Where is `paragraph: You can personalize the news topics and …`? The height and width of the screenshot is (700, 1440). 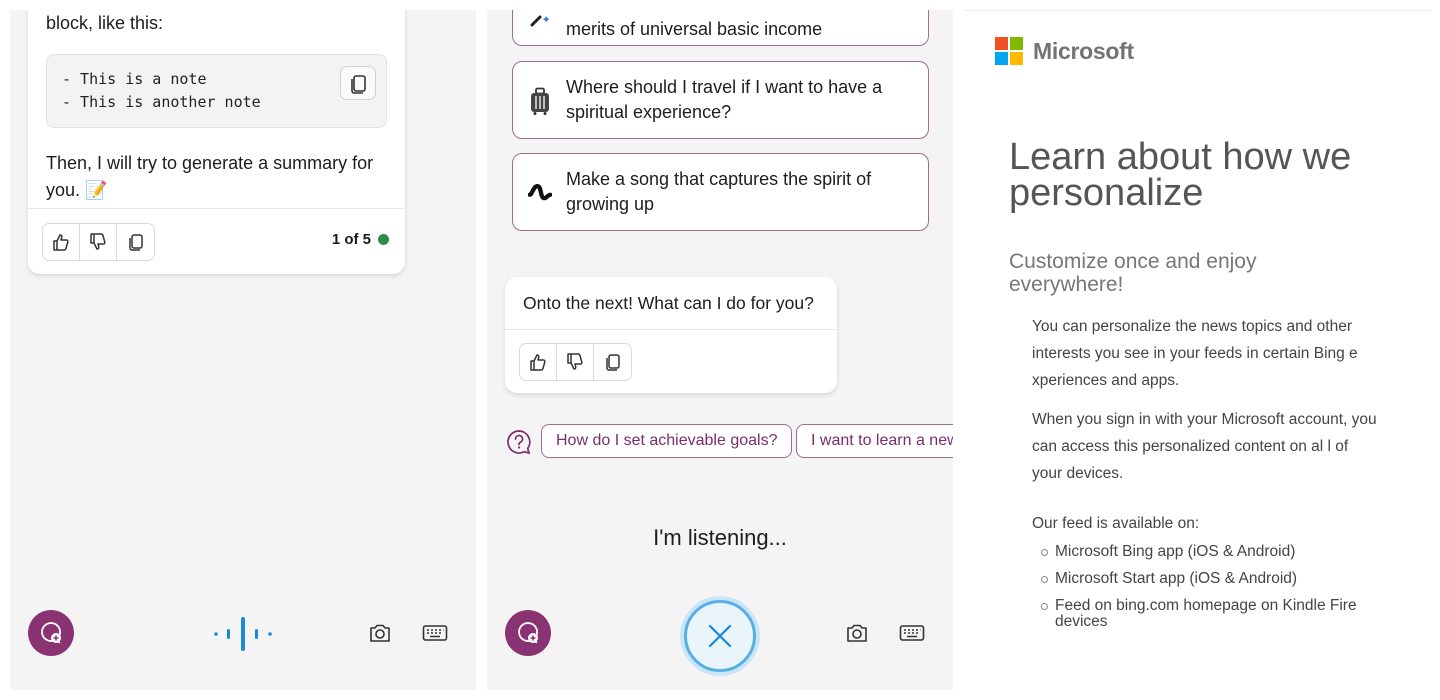
paragraph: You can personalize the news topics and … is located at coordinates (1195, 353).